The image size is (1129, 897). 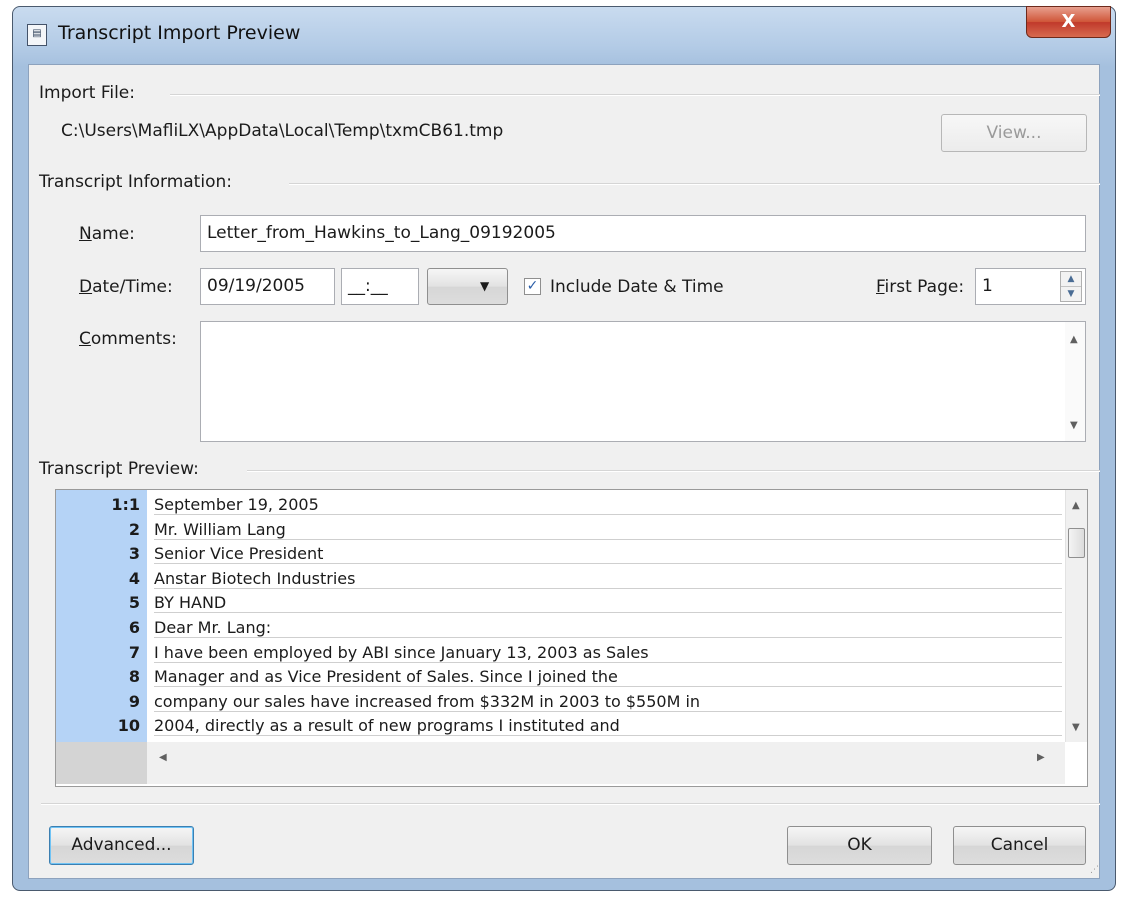 I want to click on datetime-label-text: ate/Time:, so click(x=132, y=287).